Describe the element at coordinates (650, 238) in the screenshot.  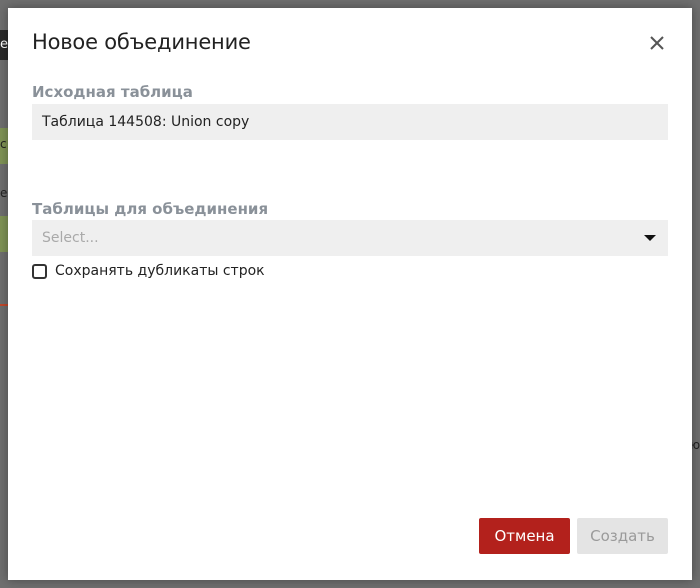
I see `chevron-down-icon` at that location.